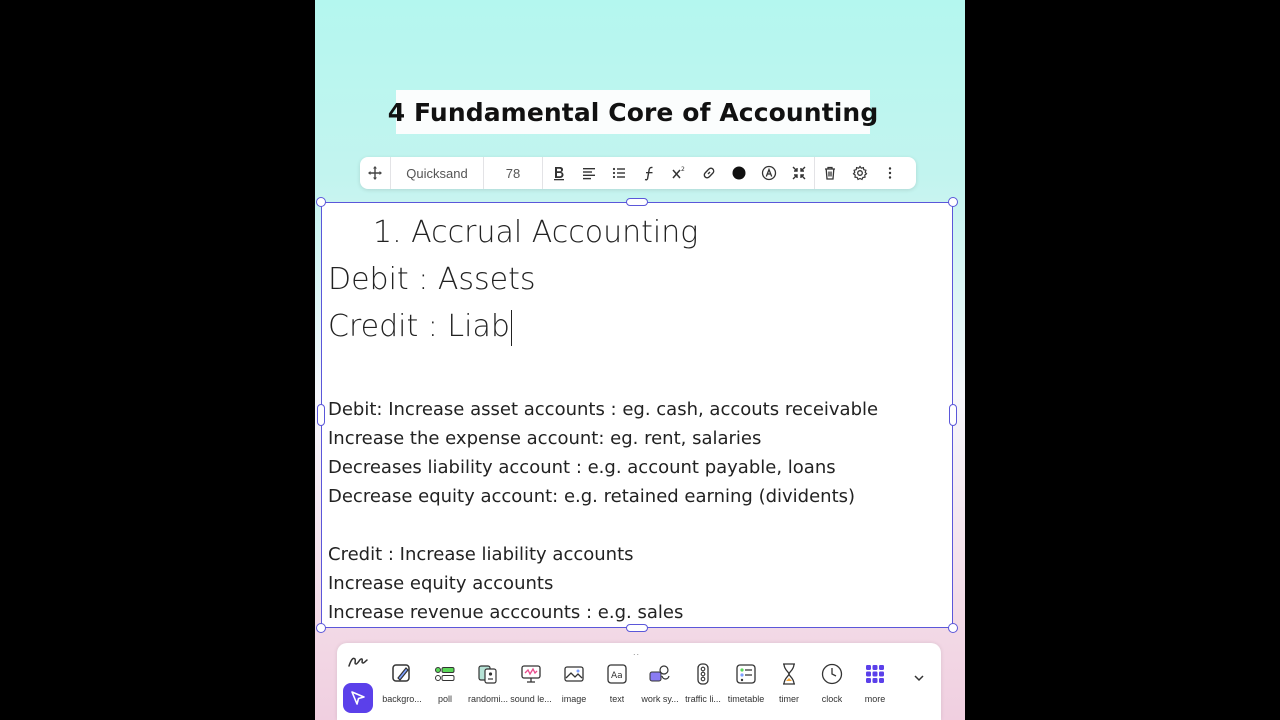 Image resolution: width=1280 pixels, height=720 pixels. Describe the element at coordinates (321, 415) in the screenshot. I see `resize-handle-left` at that location.